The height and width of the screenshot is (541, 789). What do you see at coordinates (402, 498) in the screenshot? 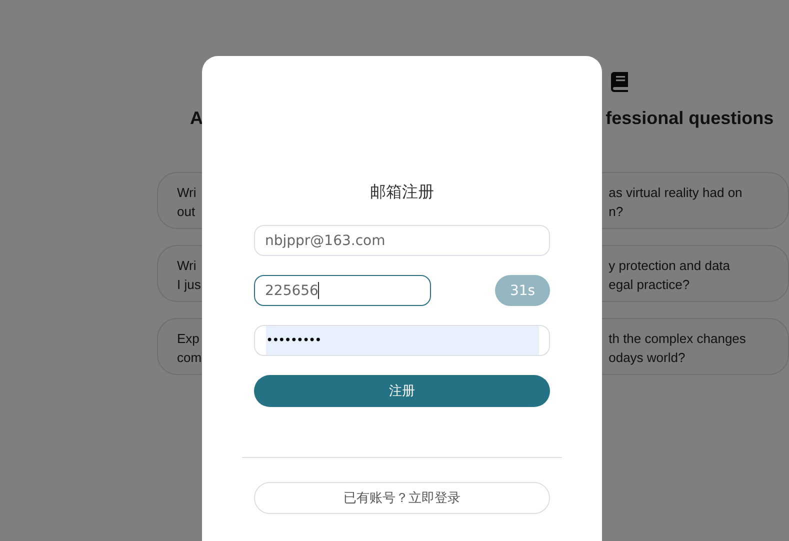
I see `login-button: 已有账号？立即登录` at bounding box center [402, 498].